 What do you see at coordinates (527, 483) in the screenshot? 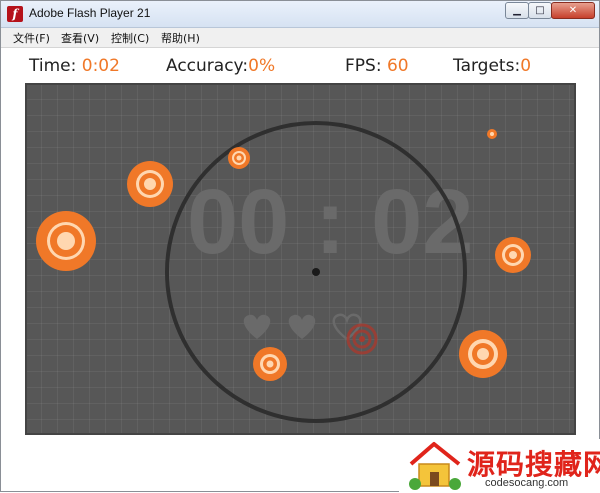
I see `watermark-url: codesocang.com` at bounding box center [527, 483].